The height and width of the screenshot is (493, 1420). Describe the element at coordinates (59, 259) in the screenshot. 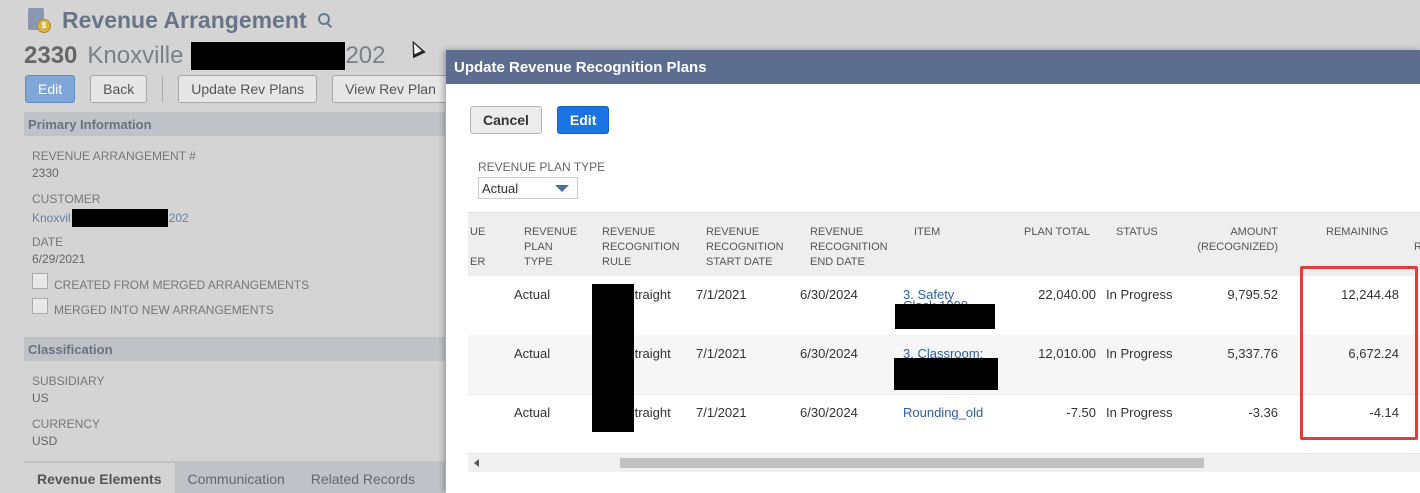

I see `date-value: 6/29/2021` at that location.